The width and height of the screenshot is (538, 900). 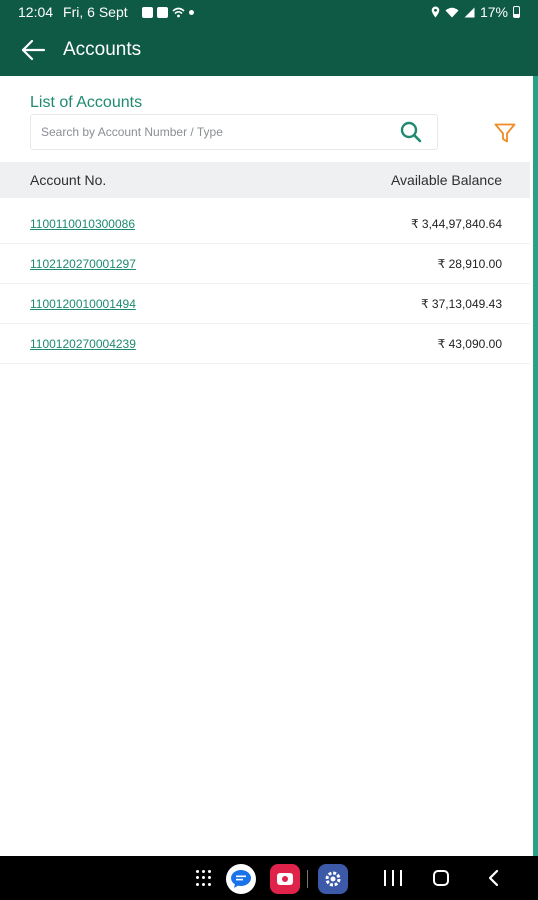 What do you see at coordinates (269, 50) in the screenshot?
I see `app-bar: Accounts` at bounding box center [269, 50].